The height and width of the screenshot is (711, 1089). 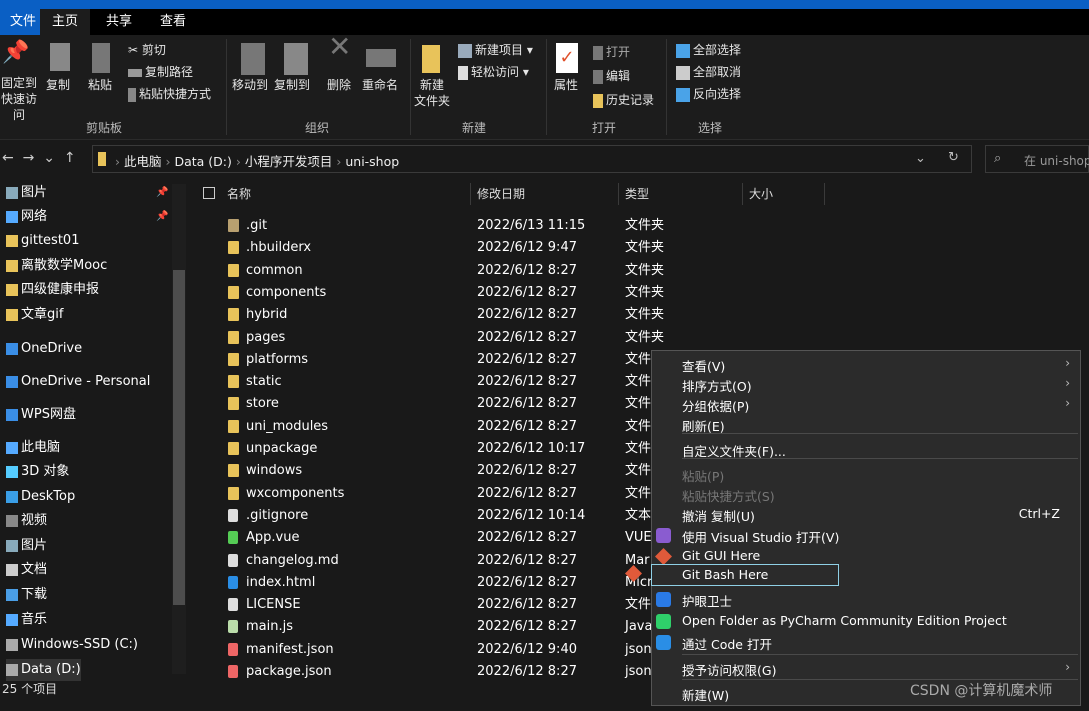 What do you see at coordinates (425, 627) in the screenshot?
I see `file-row: main.js 2022/6/12 8:27 Java` at bounding box center [425, 627].